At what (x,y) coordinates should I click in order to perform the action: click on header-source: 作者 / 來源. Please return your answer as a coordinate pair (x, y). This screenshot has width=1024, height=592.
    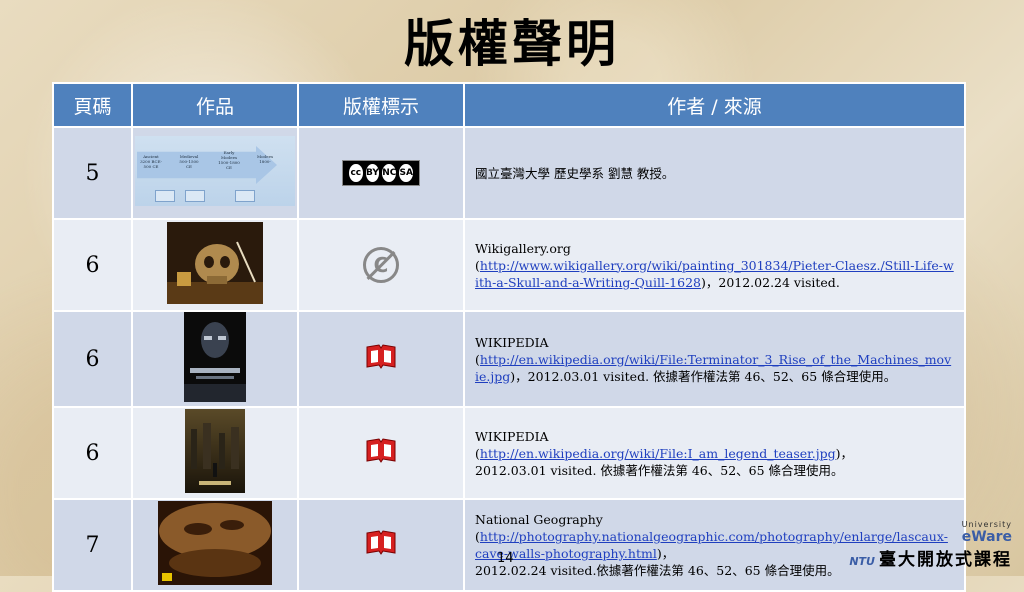
    Looking at the image, I should click on (714, 105).